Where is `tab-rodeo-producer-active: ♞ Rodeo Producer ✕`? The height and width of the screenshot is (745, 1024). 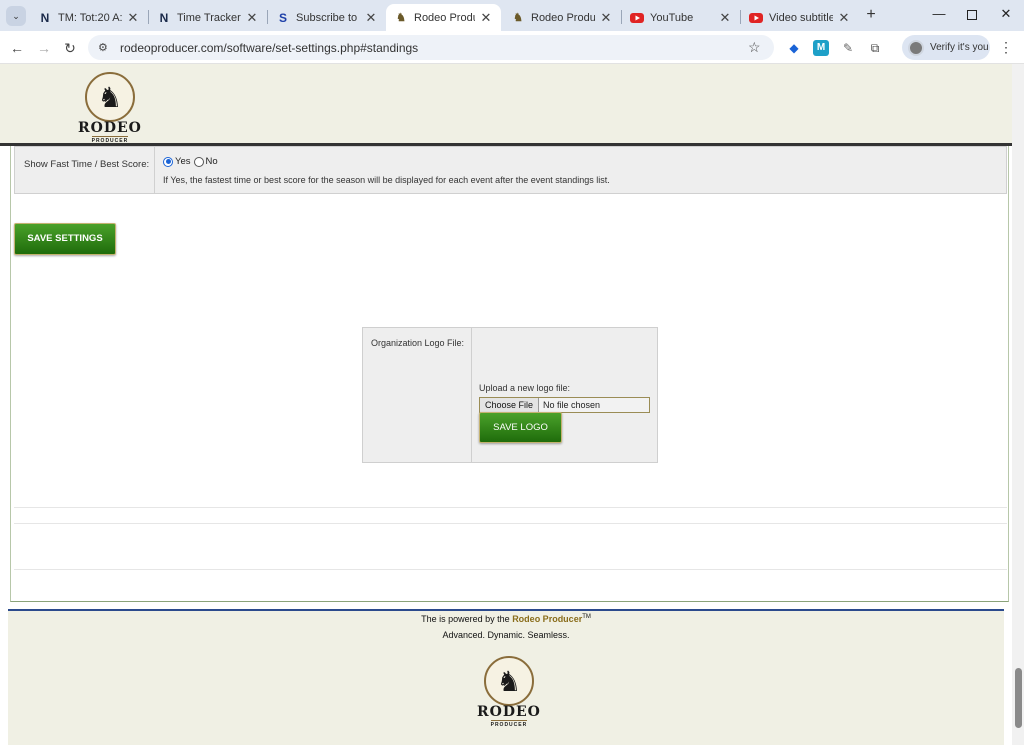
tab-rodeo-producer-active: ♞ Rodeo Producer ✕ is located at coordinates (443, 17).